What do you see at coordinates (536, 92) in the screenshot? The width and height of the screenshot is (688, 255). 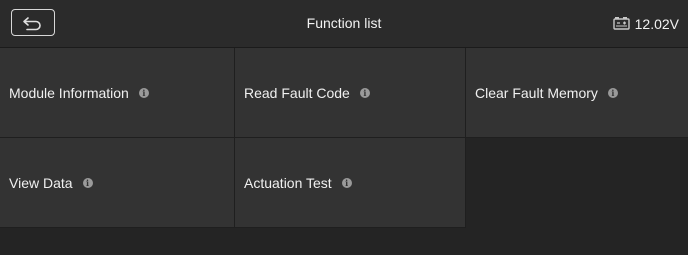 I see `function-label: Clear Fault Memory` at bounding box center [536, 92].